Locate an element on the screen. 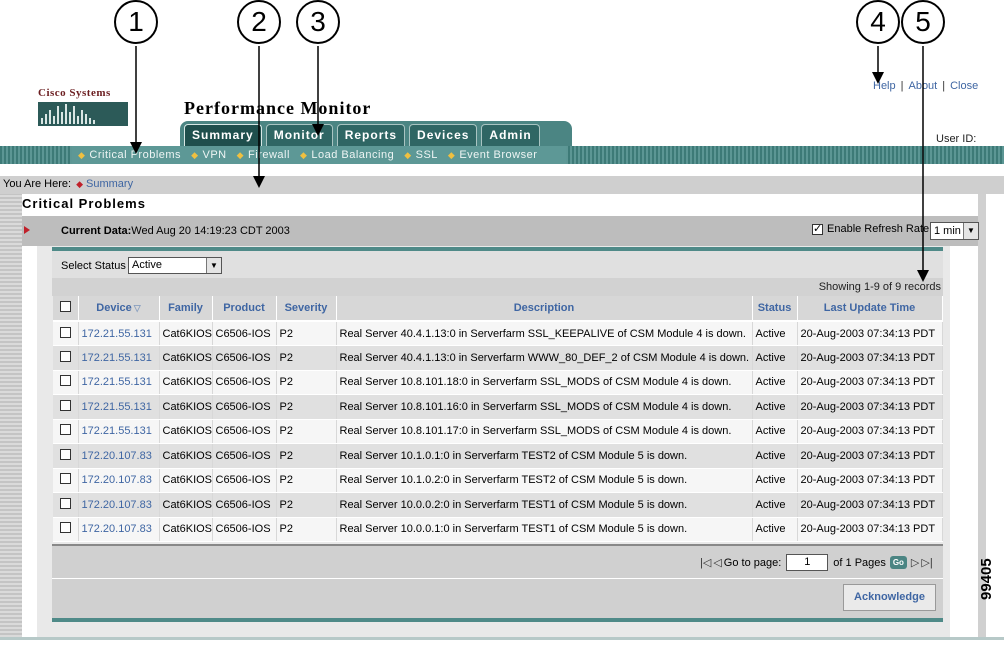  subnav-item-vpn: ◆ VPN is located at coordinates (209, 155).